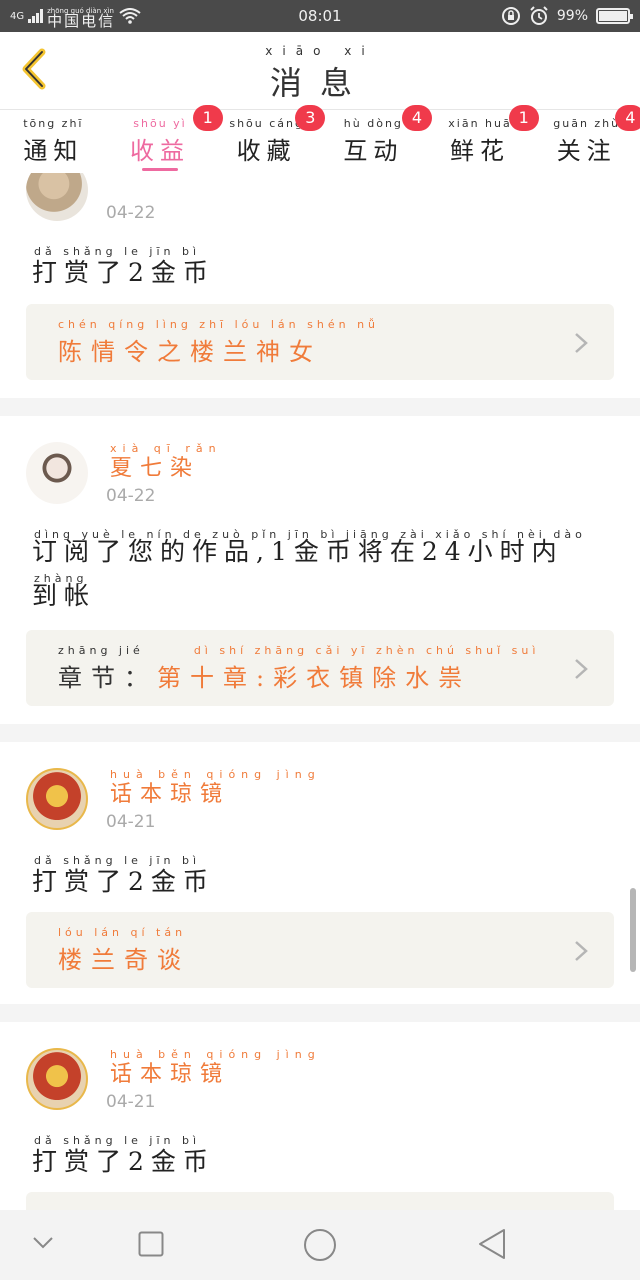 Image resolution: width=640 pixels, height=1280 pixels. I want to click on reference-title-pinyin: dì shí zhāng cǎi yī zhèn chú shuǐ suì, so click(366, 650).